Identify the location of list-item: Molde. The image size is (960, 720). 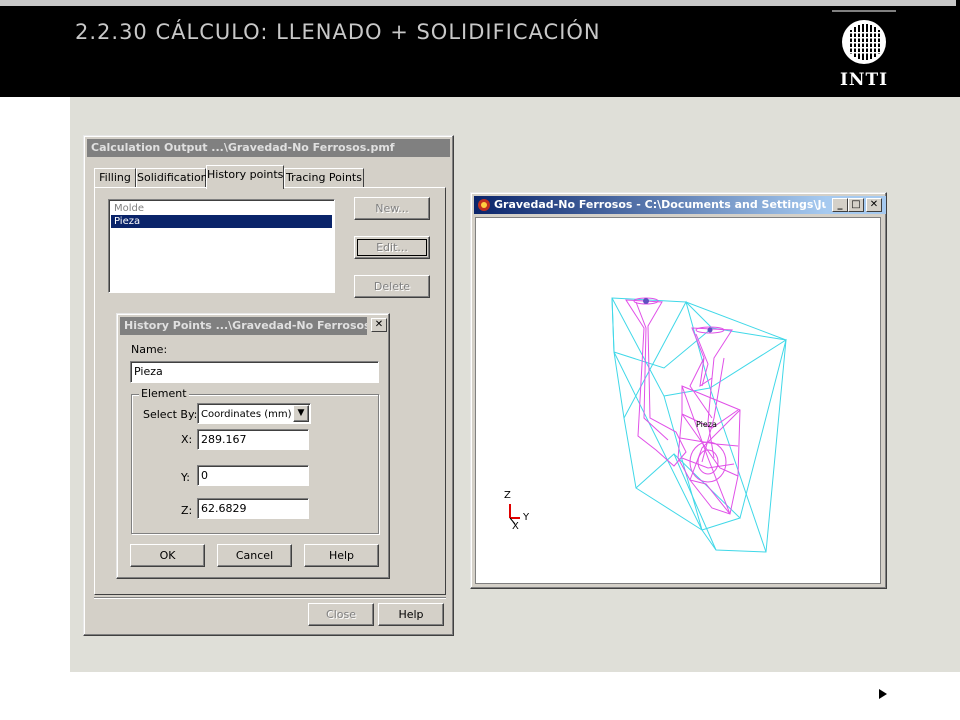
(221, 208).